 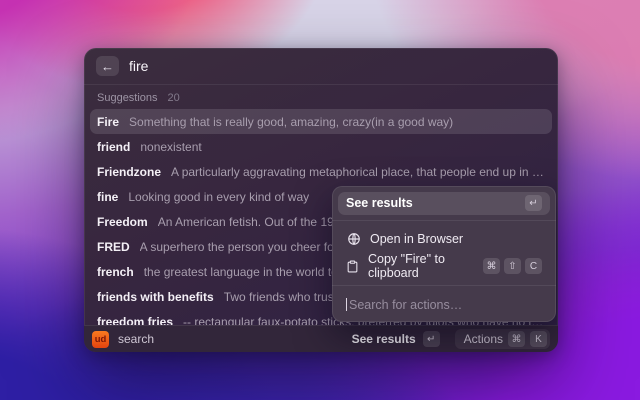 I want to click on actions-button-label: Actions, so click(x=483, y=339).